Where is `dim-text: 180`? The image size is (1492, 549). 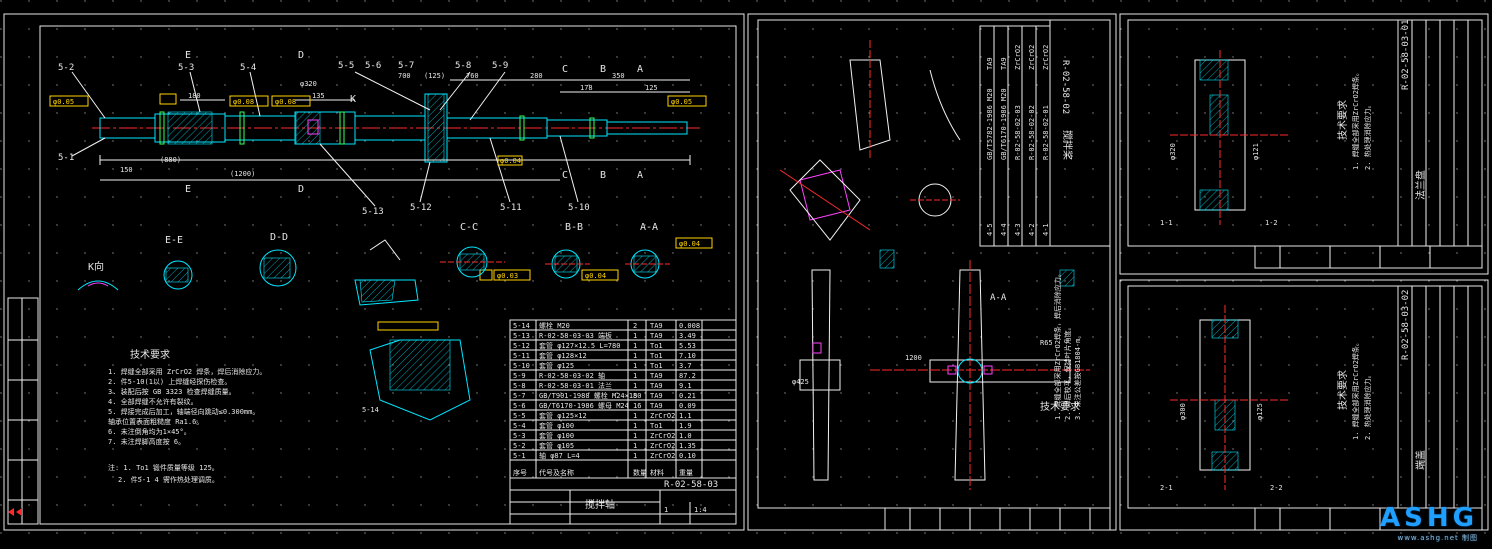 dim-text: 180 is located at coordinates (194, 96).